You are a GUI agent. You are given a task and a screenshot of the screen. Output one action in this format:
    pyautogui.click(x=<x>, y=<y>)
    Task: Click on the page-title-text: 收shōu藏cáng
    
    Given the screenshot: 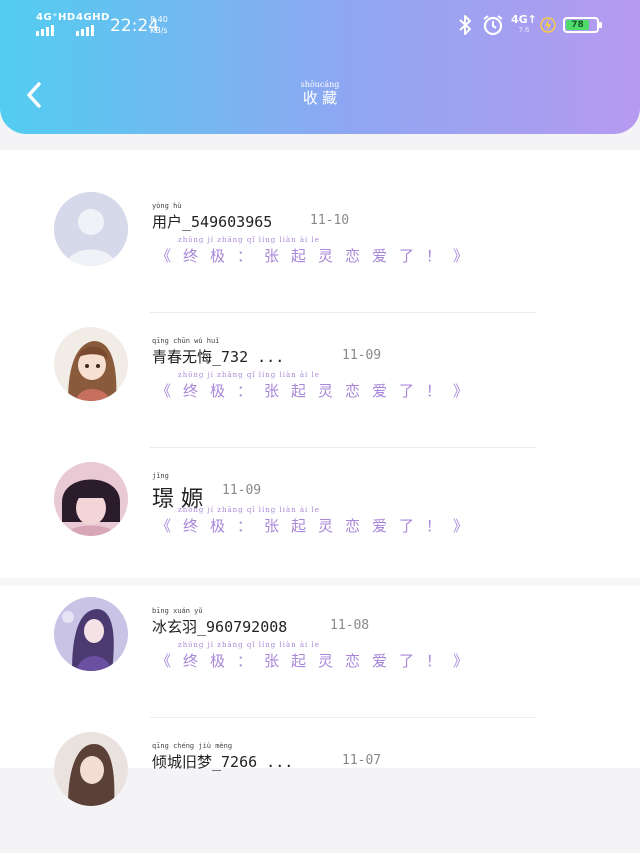 What is the action you would take?
    pyautogui.click(x=320, y=93)
    